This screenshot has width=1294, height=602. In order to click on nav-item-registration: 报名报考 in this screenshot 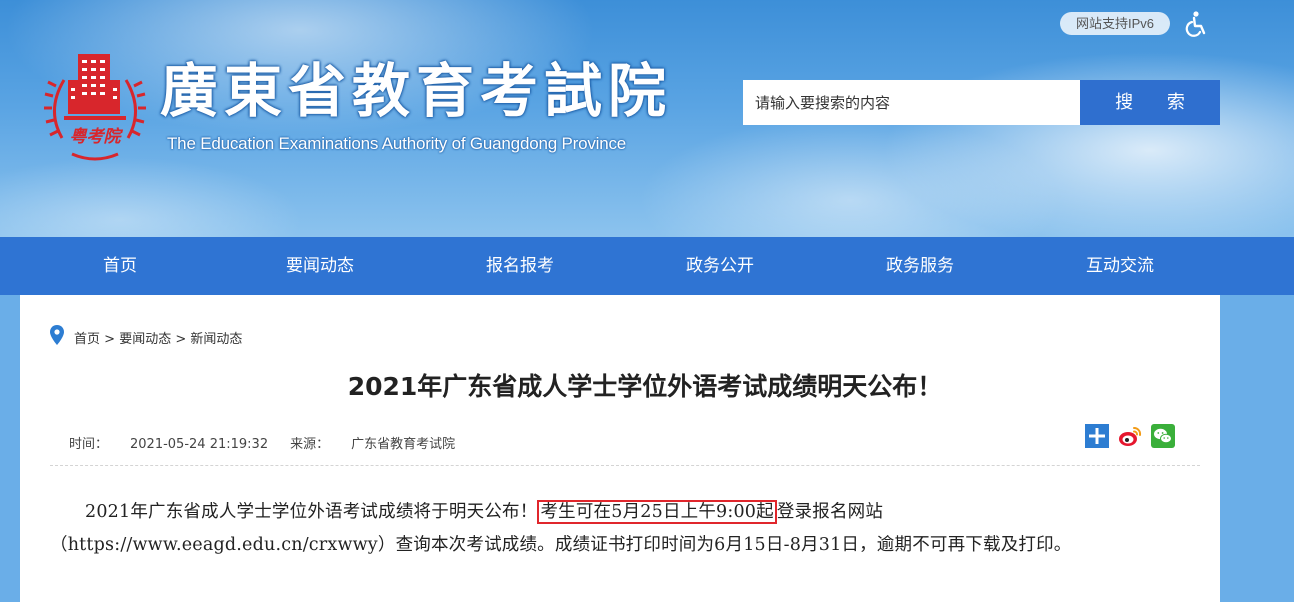, I will do `click(520, 266)`.